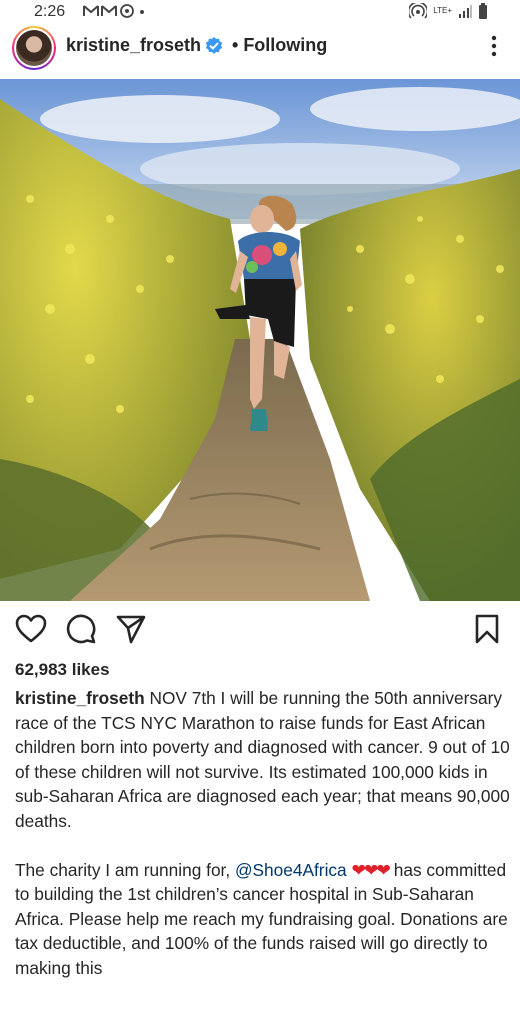 Image resolution: width=520 pixels, height=1024 pixels. I want to click on avatar-photo, so click(34, 48).